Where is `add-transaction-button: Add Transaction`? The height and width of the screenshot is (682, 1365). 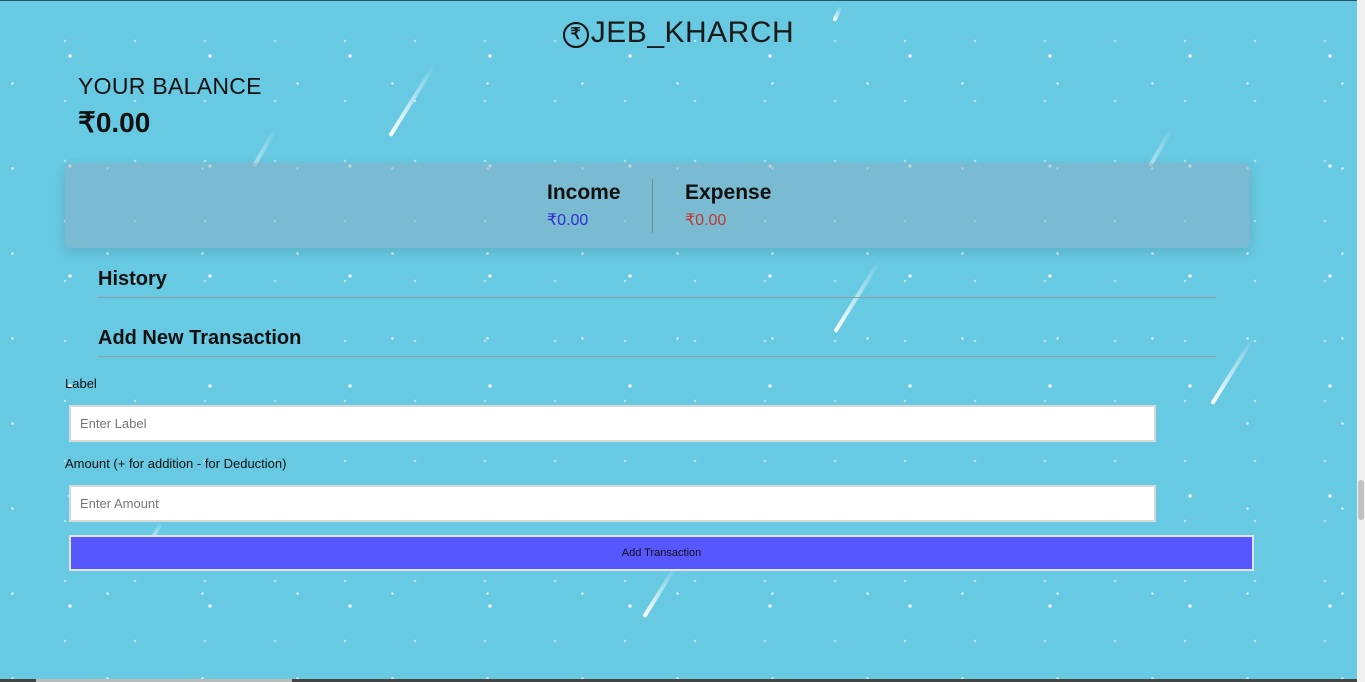
add-transaction-button: Add Transaction is located at coordinates (661, 553).